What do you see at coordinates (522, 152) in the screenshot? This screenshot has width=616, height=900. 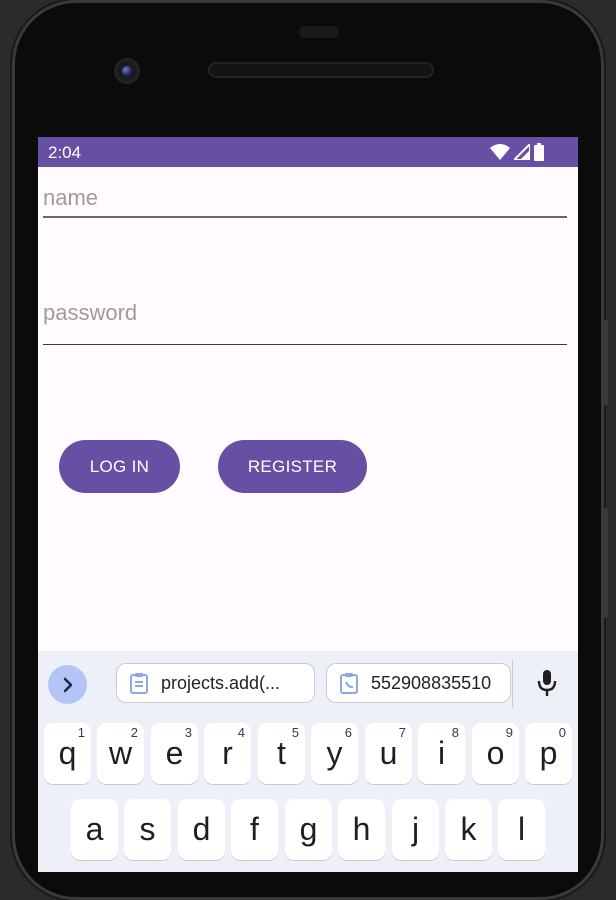 I see `cell-signal-icon` at bounding box center [522, 152].